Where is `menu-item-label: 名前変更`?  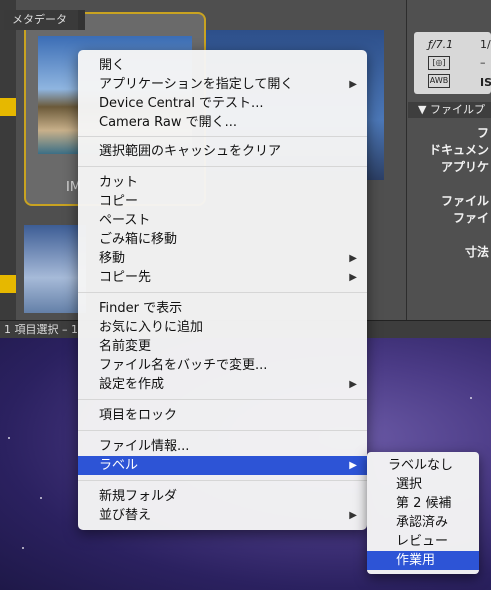 menu-item-label: 名前変更 is located at coordinates (125, 346).